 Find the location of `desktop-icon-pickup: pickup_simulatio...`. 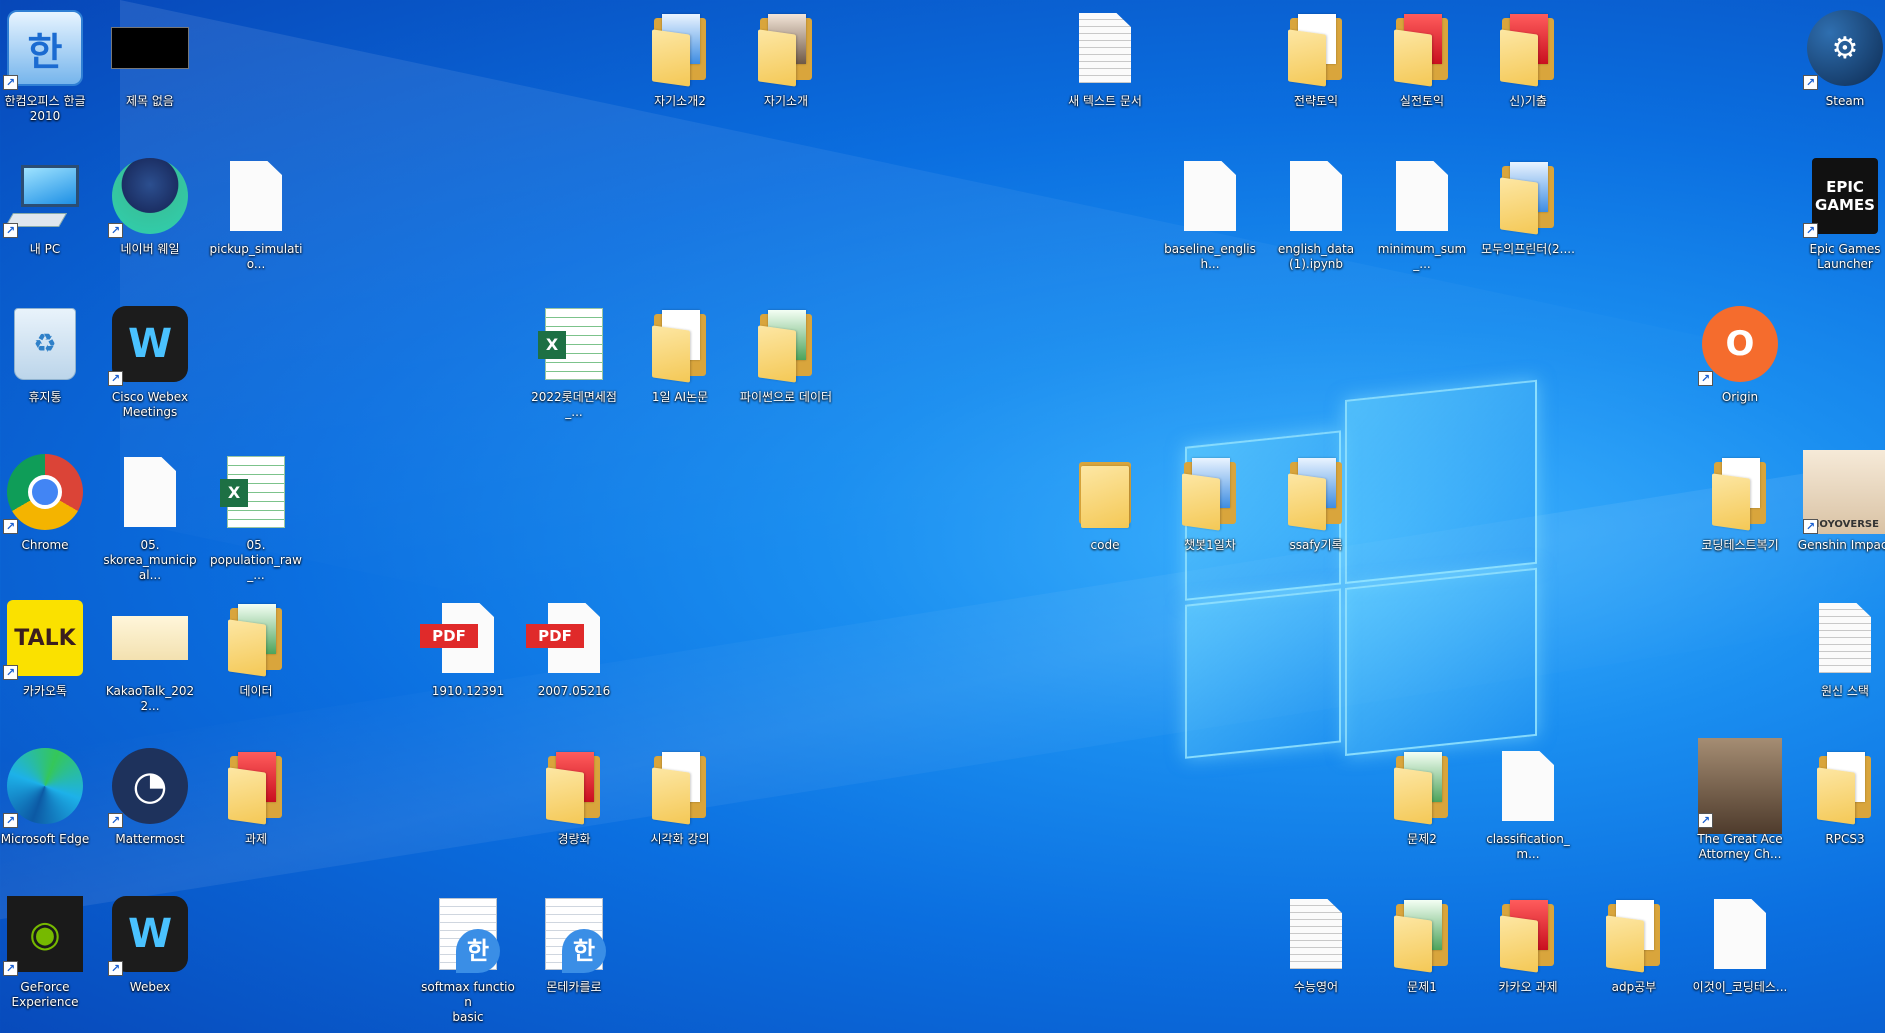

desktop-icon-pickup: pickup_simulatio... is located at coordinates (256, 213).